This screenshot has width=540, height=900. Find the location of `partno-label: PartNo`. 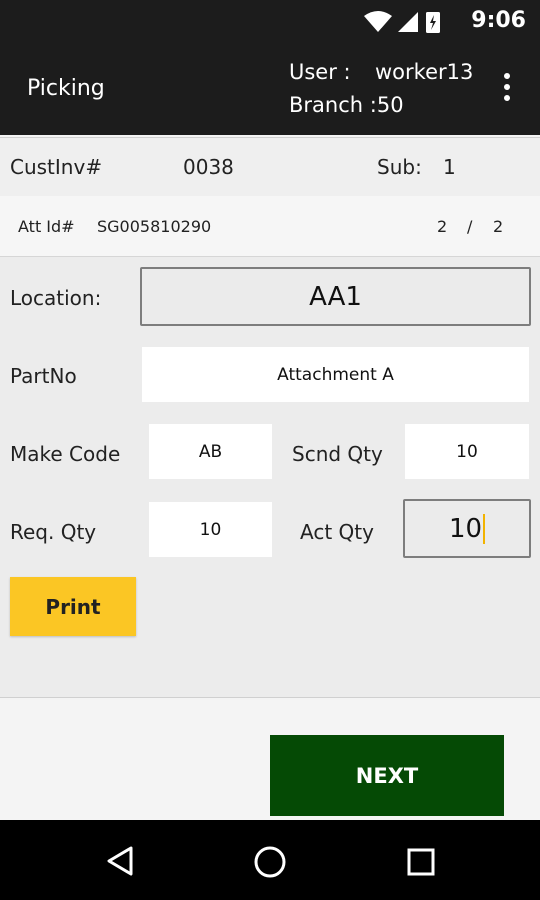

partno-label: PartNo is located at coordinates (43, 376).